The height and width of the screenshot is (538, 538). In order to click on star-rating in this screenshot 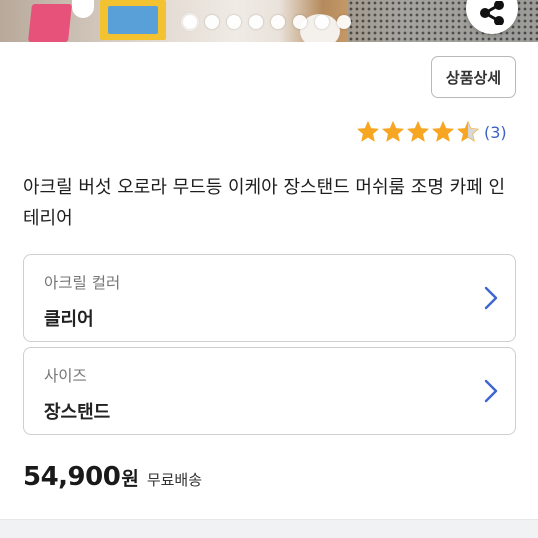, I will do `click(418, 132)`.